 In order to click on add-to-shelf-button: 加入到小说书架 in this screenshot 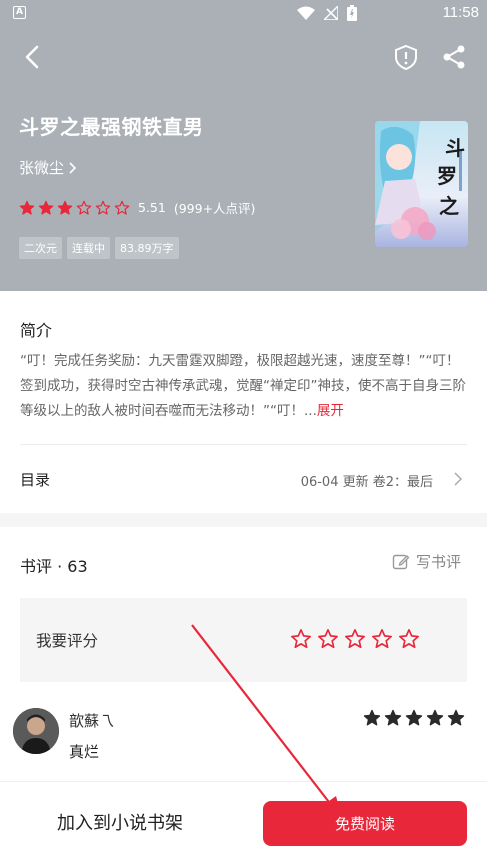, I will do `click(120, 822)`.